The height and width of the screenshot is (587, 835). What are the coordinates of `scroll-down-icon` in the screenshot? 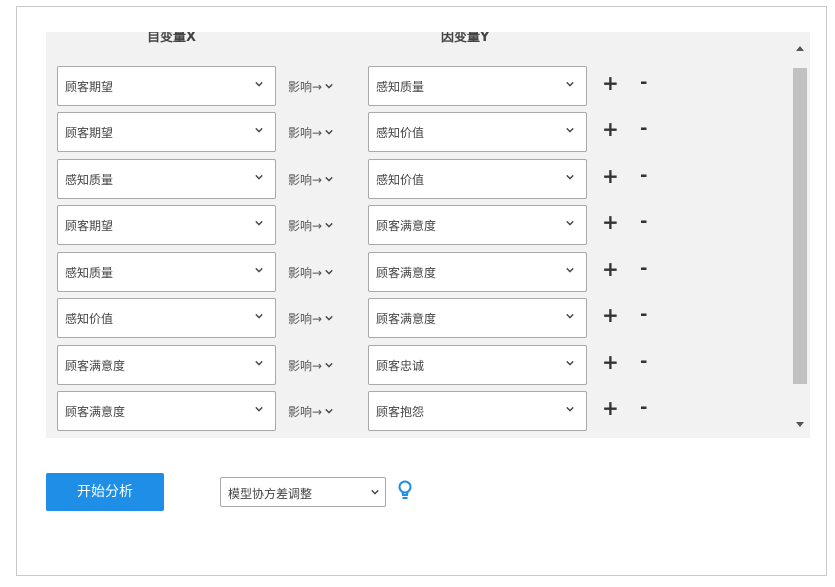 It's located at (800, 424).